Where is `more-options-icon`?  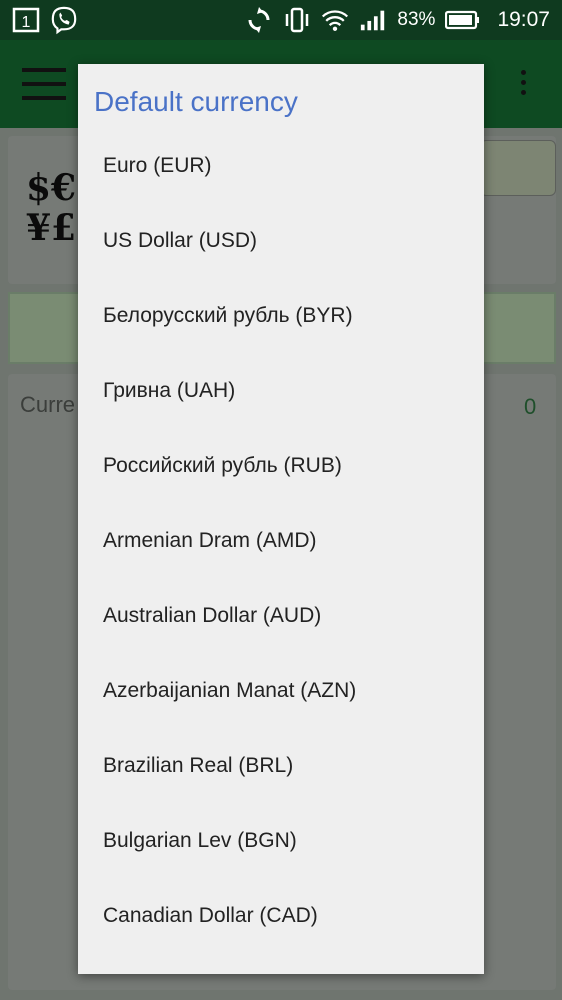 more-options-icon is located at coordinates (523, 85).